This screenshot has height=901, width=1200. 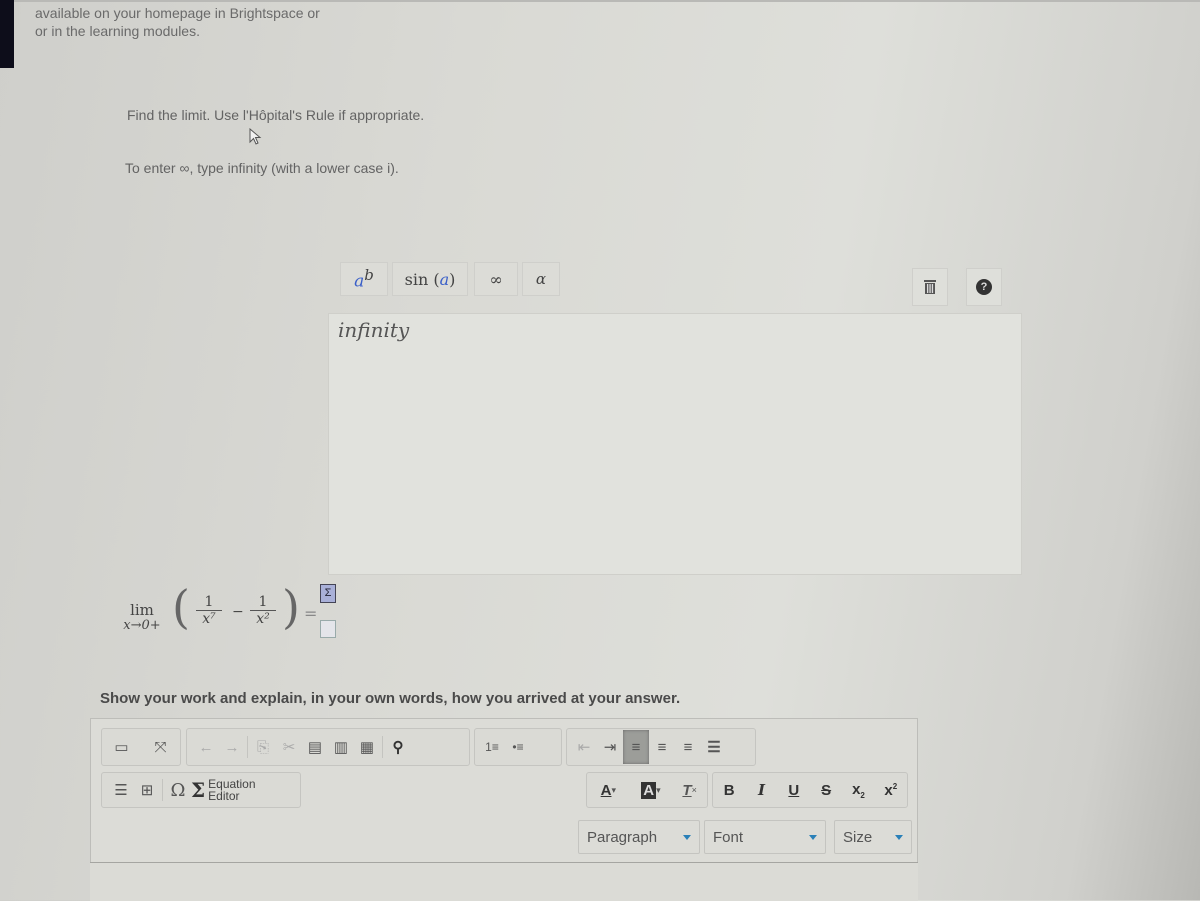 I want to click on fullscreen-icon: ⤧, so click(x=160, y=747).